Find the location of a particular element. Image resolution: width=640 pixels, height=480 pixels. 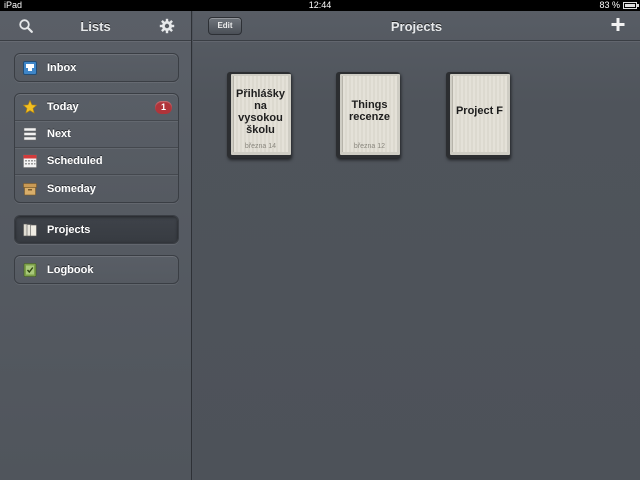

project-name: Project F is located at coordinates (479, 111).